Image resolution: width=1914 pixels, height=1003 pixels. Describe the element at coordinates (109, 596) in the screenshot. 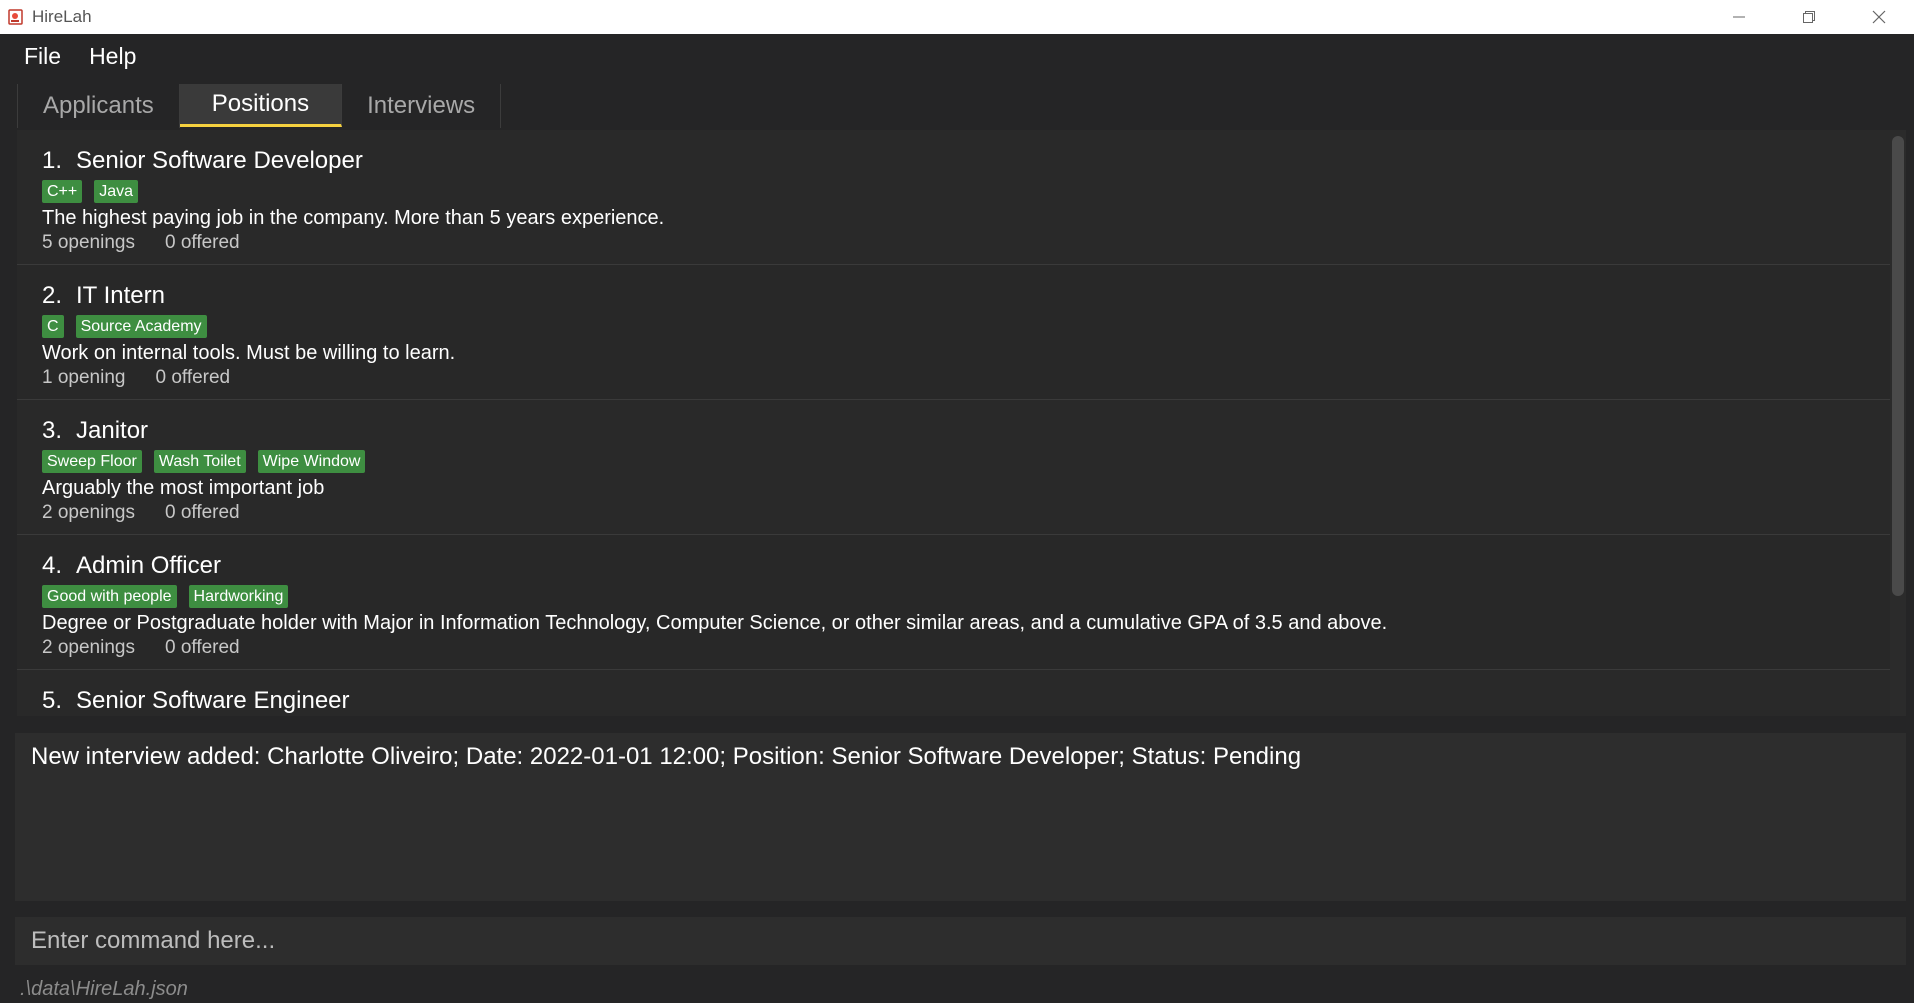

I see `tag-badge: Good with people` at that location.